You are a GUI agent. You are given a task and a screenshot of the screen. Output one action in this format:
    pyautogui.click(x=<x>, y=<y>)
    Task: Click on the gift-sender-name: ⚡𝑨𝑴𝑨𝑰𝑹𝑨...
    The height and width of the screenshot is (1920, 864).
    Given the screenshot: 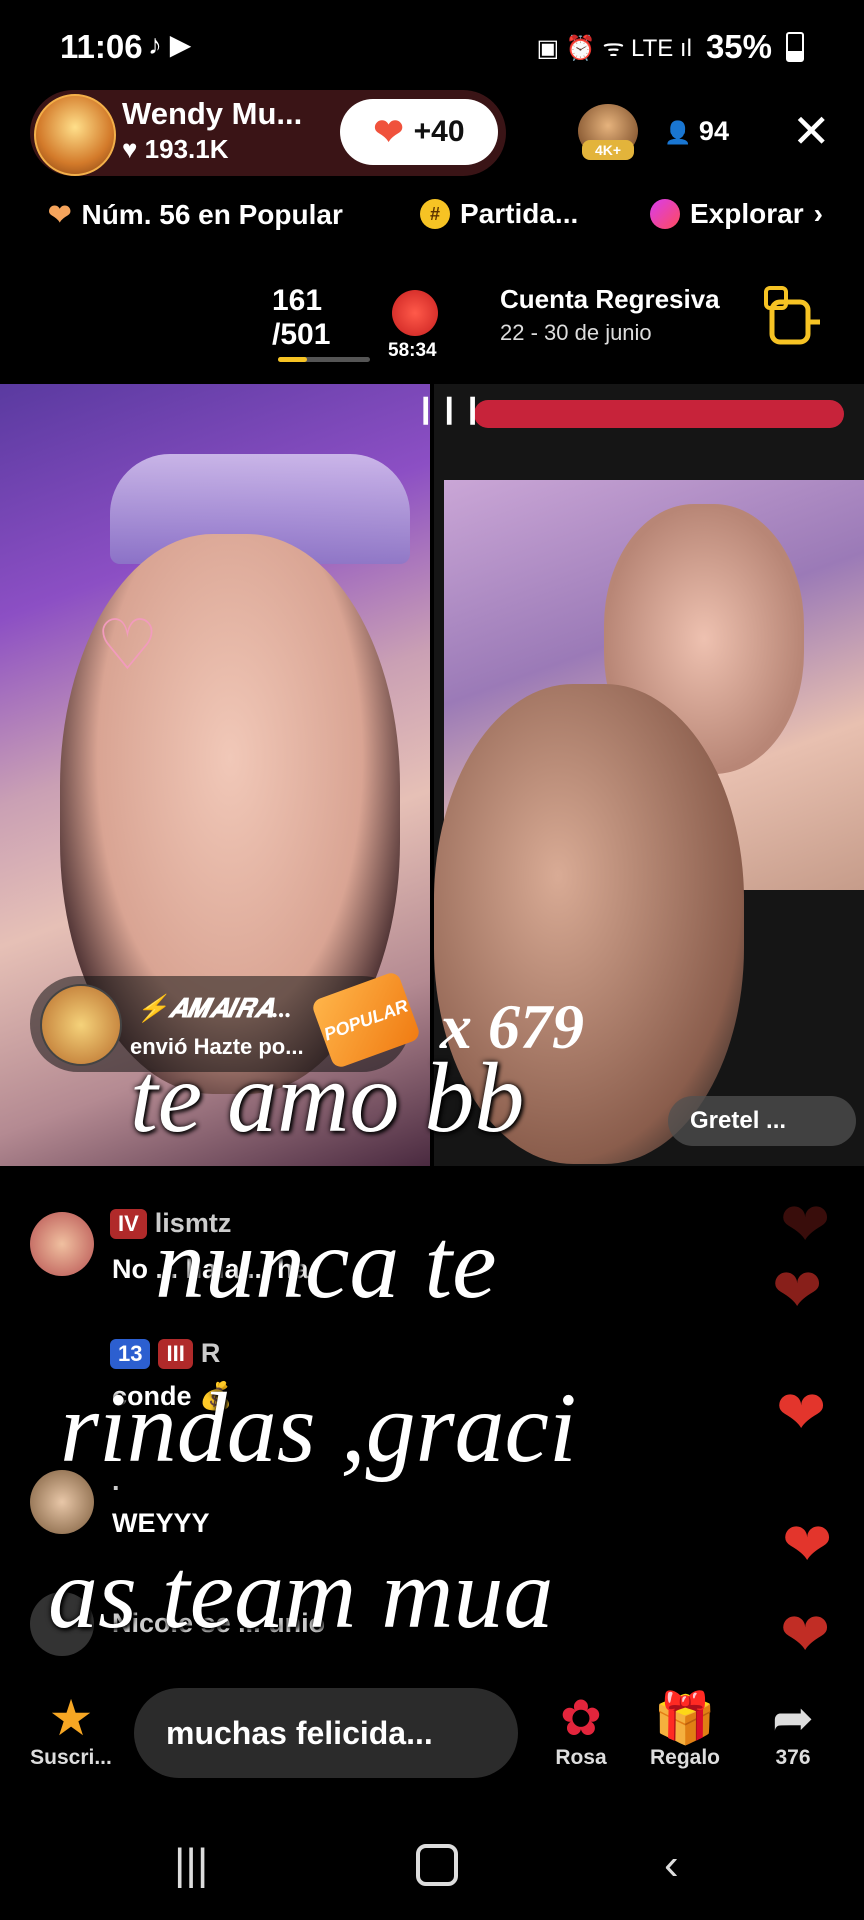 What is the action you would take?
    pyautogui.click(x=214, y=1008)
    